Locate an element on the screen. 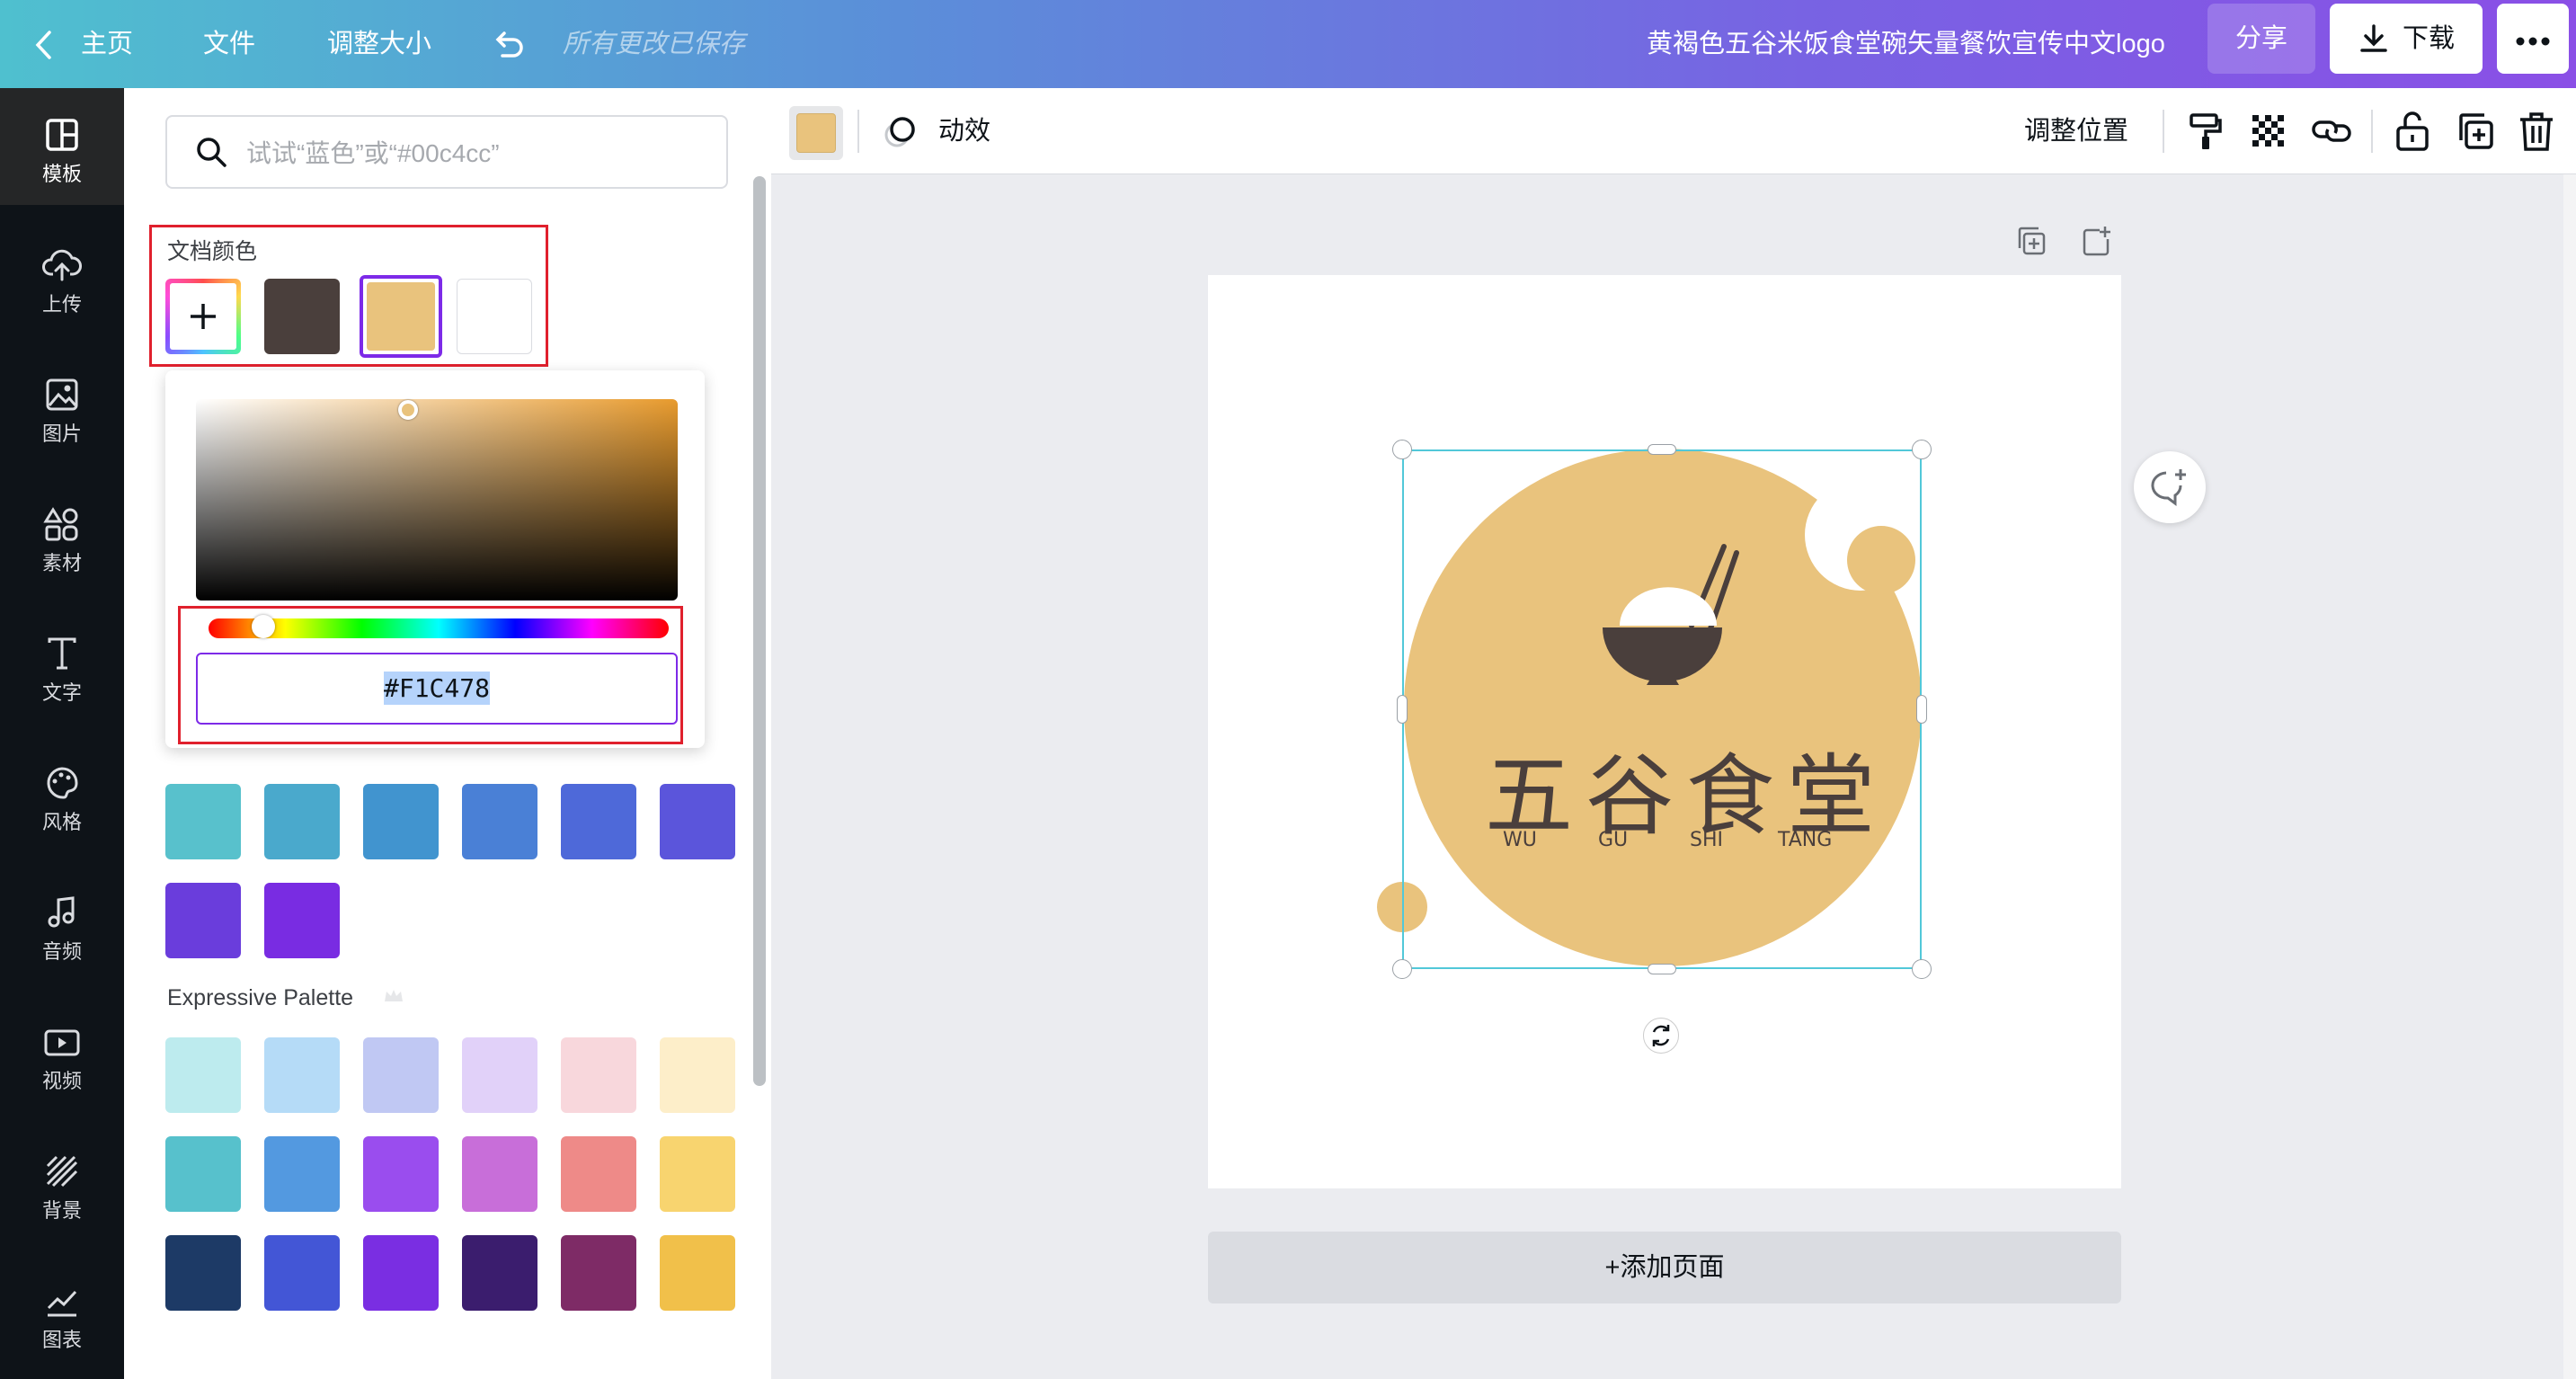 The width and height of the screenshot is (2576, 1379). download-button: 下载 is located at coordinates (2406, 39).